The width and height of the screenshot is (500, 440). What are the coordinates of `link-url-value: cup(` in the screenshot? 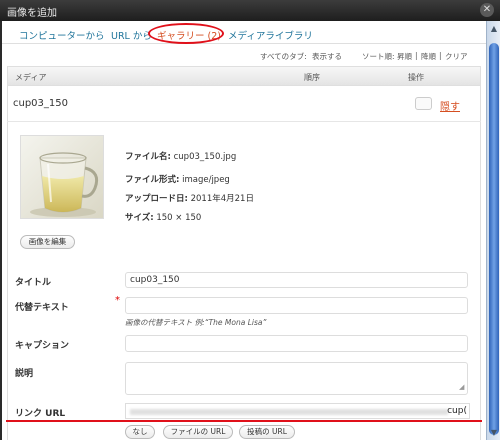 It's located at (457, 411).